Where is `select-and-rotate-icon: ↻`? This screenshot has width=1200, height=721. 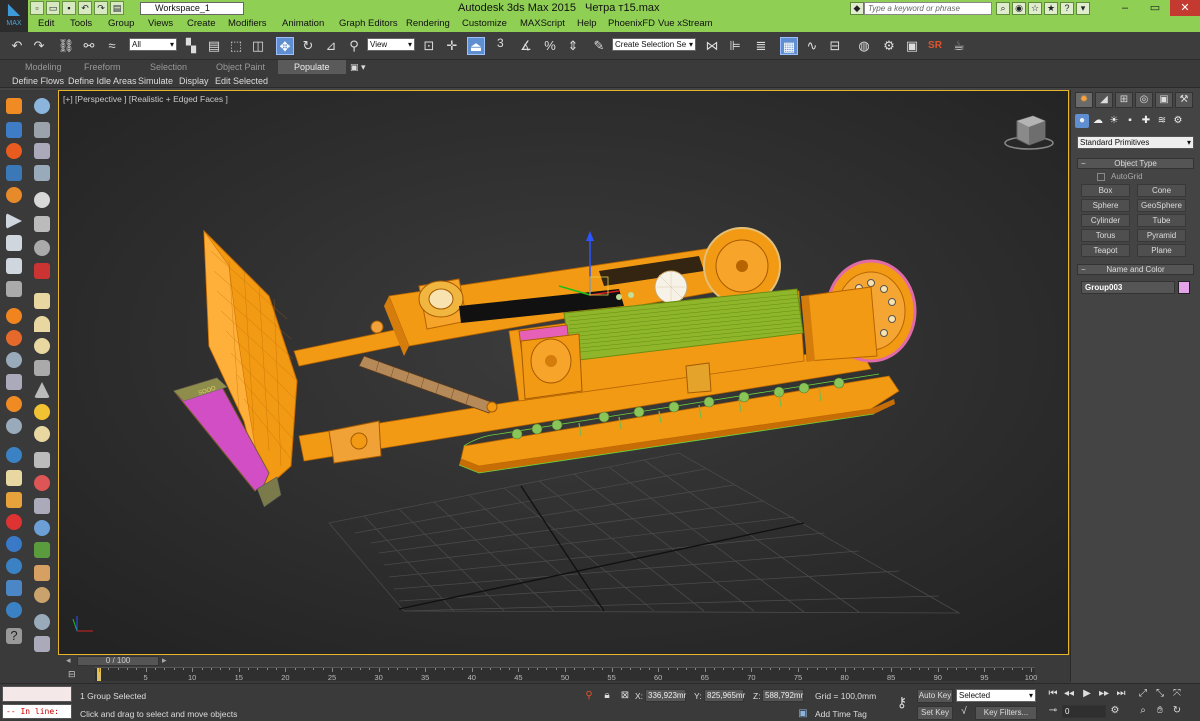 select-and-rotate-icon: ↻ is located at coordinates (308, 46).